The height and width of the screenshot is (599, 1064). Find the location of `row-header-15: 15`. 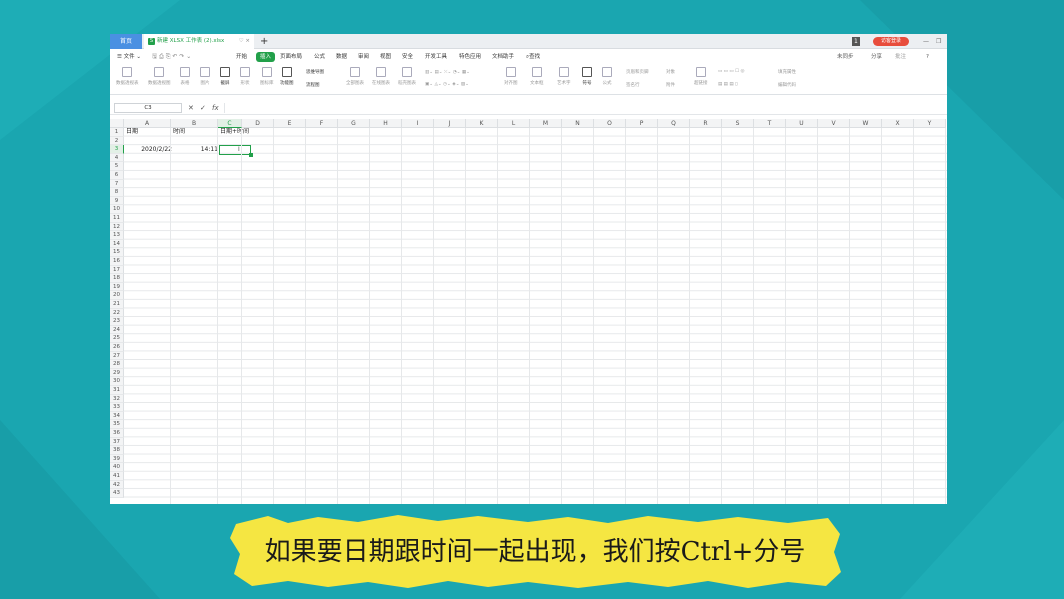

row-header-15: 15 is located at coordinates (117, 252).